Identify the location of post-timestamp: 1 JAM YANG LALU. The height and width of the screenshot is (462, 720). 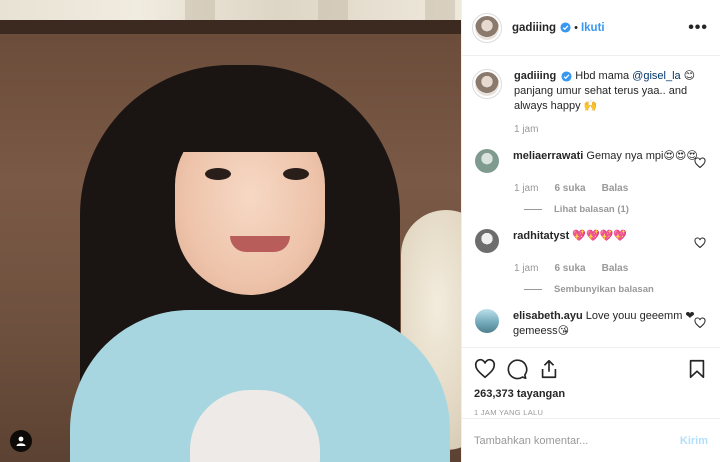
(591, 412).